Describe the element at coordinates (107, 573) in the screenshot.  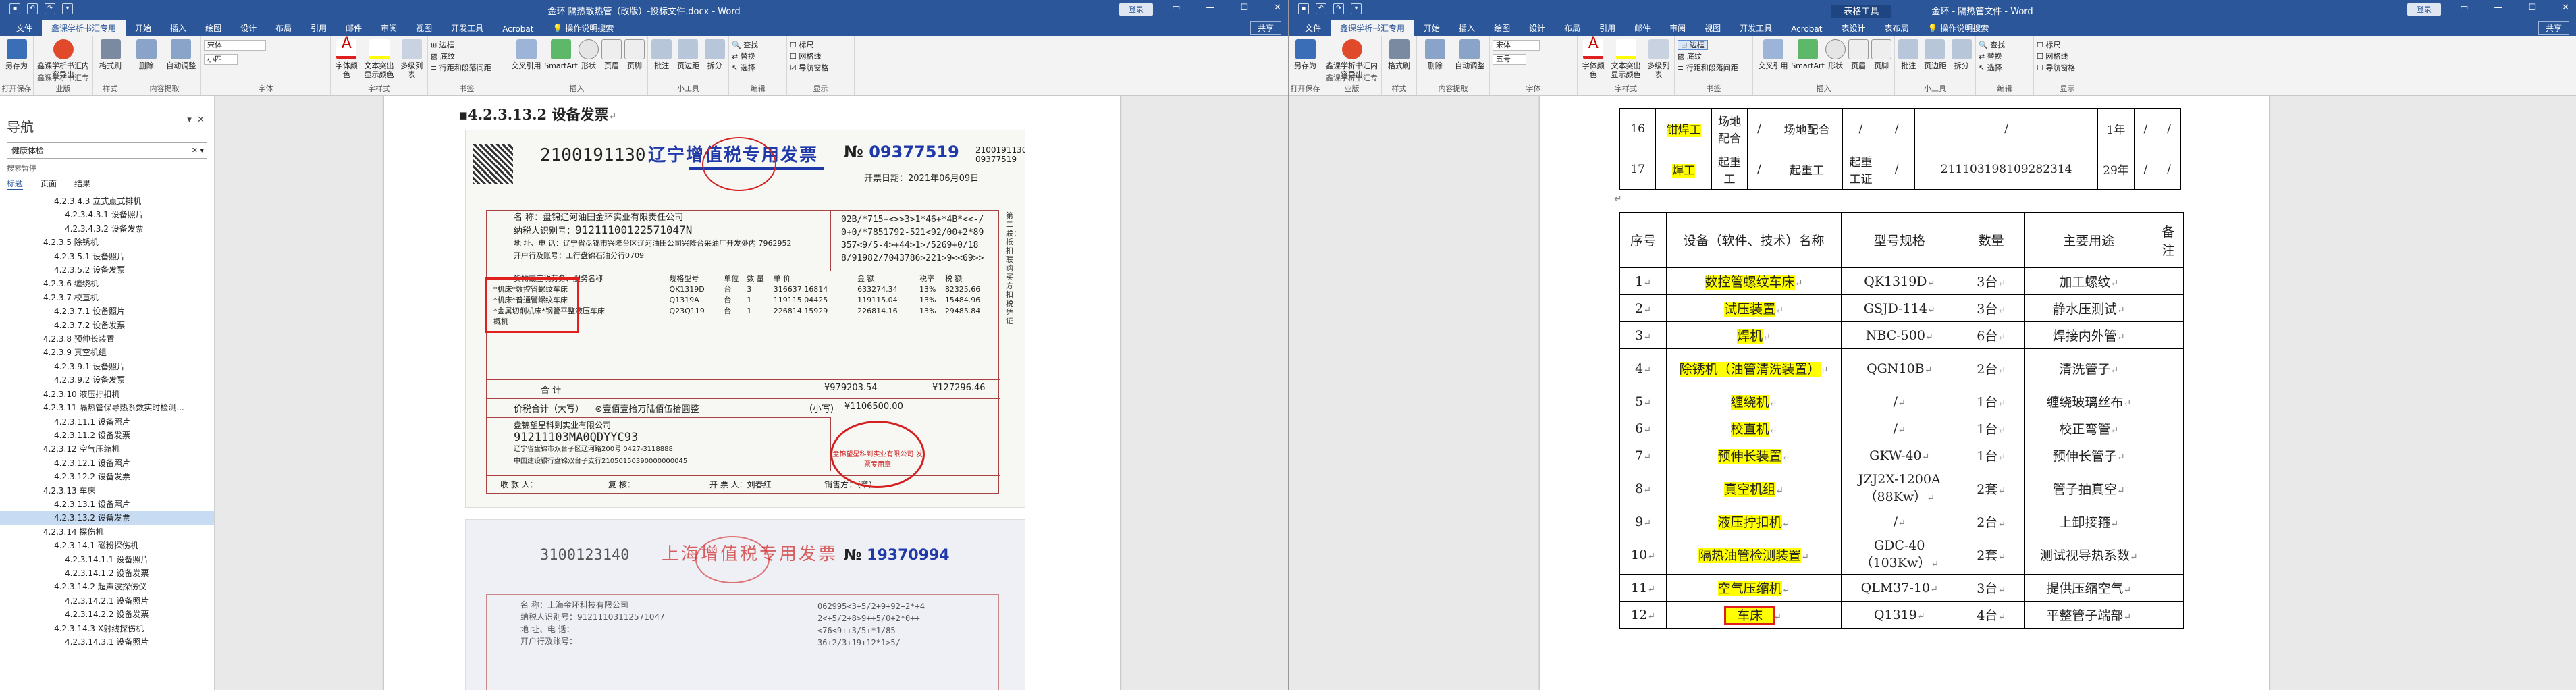
I see `nav-tree-item: 4.2.3.14.1.2 设备发票` at that location.